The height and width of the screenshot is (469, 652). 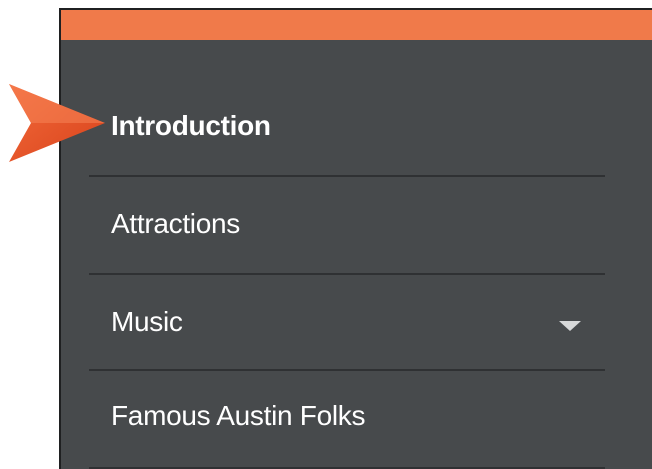 I want to click on sidebar-item-label: Famous Austin Folks, so click(x=238, y=415).